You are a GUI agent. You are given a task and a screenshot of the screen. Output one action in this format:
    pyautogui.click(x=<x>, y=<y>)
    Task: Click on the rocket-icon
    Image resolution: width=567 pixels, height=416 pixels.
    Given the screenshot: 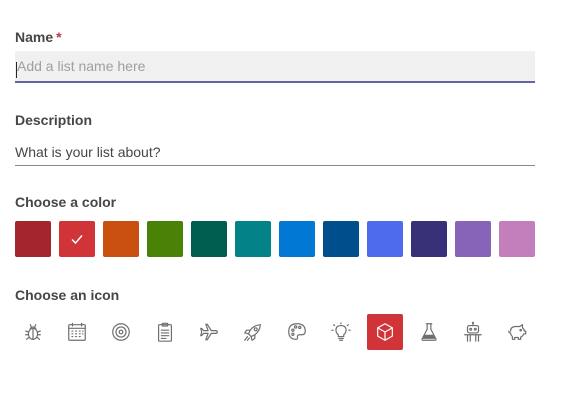 What is the action you would take?
    pyautogui.click(x=252, y=332)
    